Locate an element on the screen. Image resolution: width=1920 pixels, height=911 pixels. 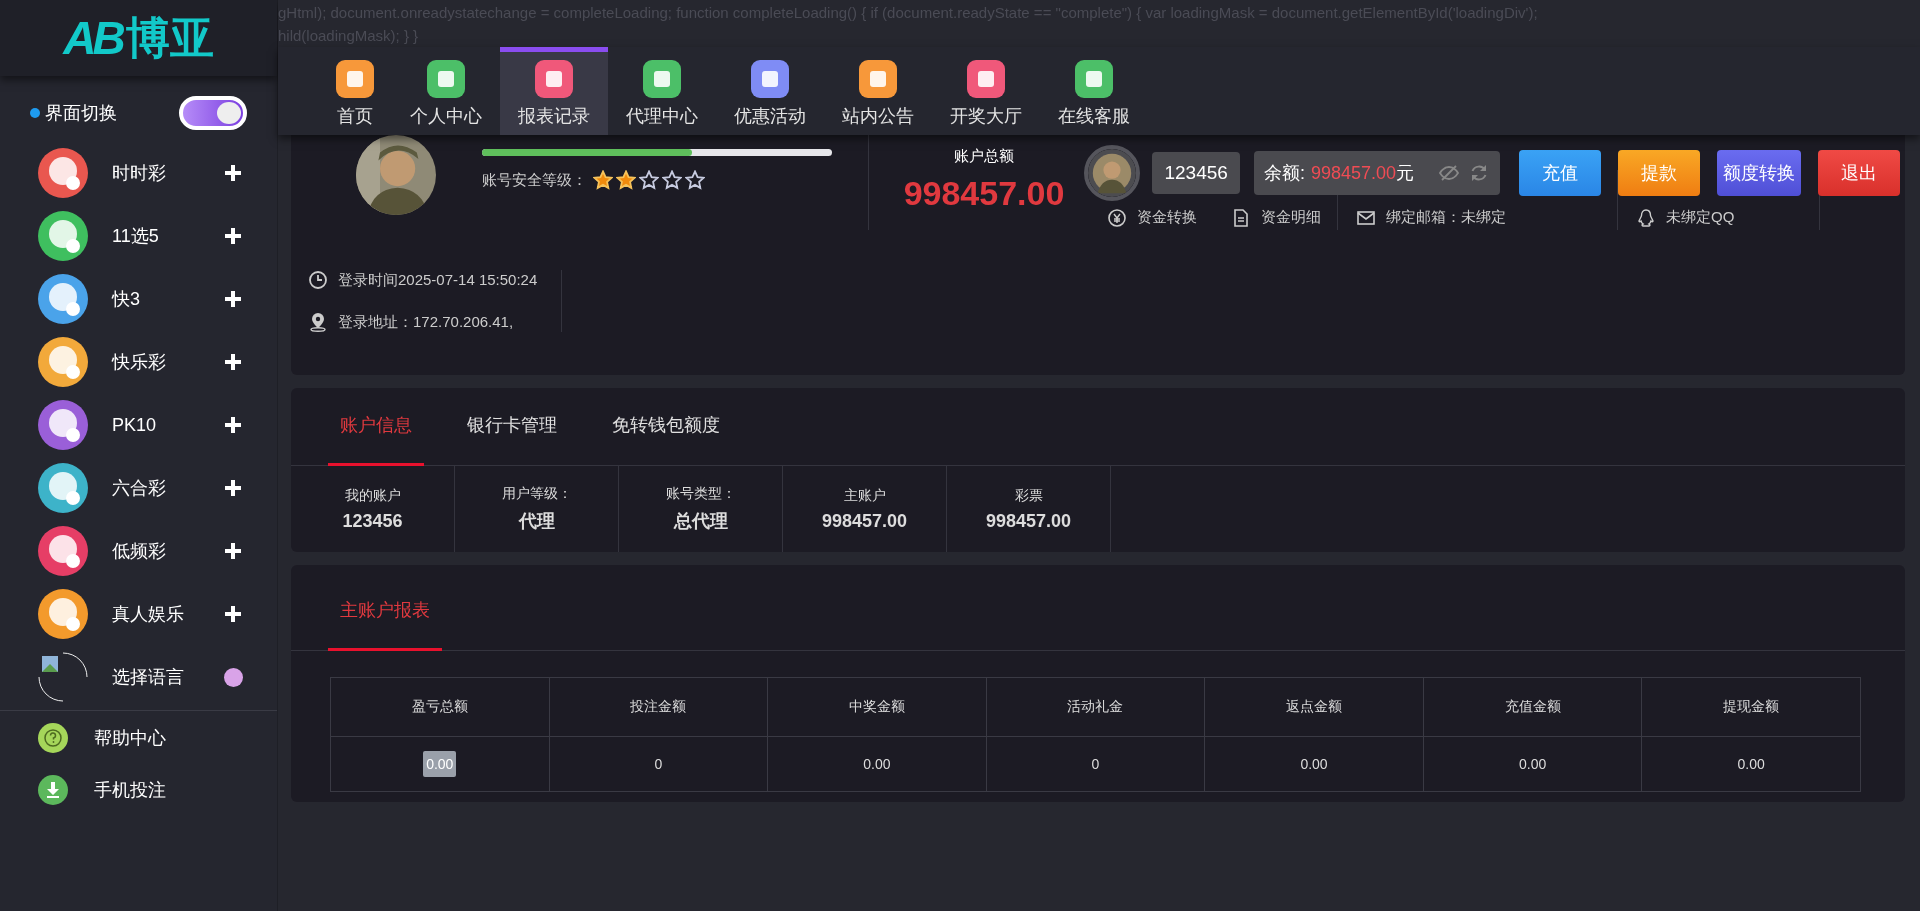
column-header: 活动礼金 is located at coordinates (1095, 707).